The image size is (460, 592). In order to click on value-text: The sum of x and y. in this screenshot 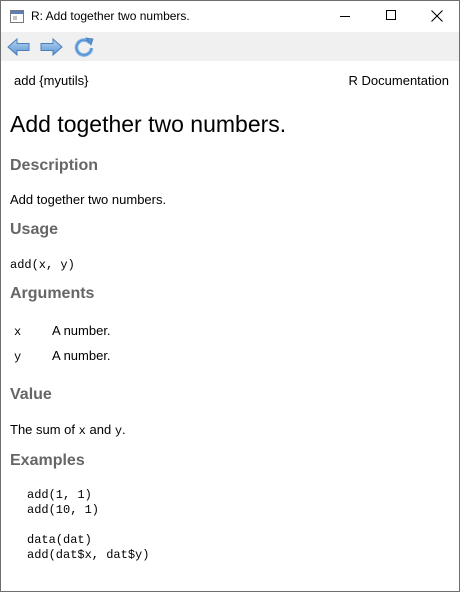, I will do `click(68, 430)`.